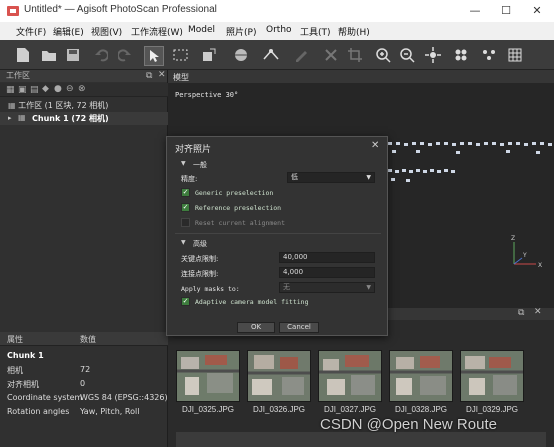 The width and height of the screenshot is (554, 447). I want to click on menu-workflow: 工作流程(W), so click(157, 31).